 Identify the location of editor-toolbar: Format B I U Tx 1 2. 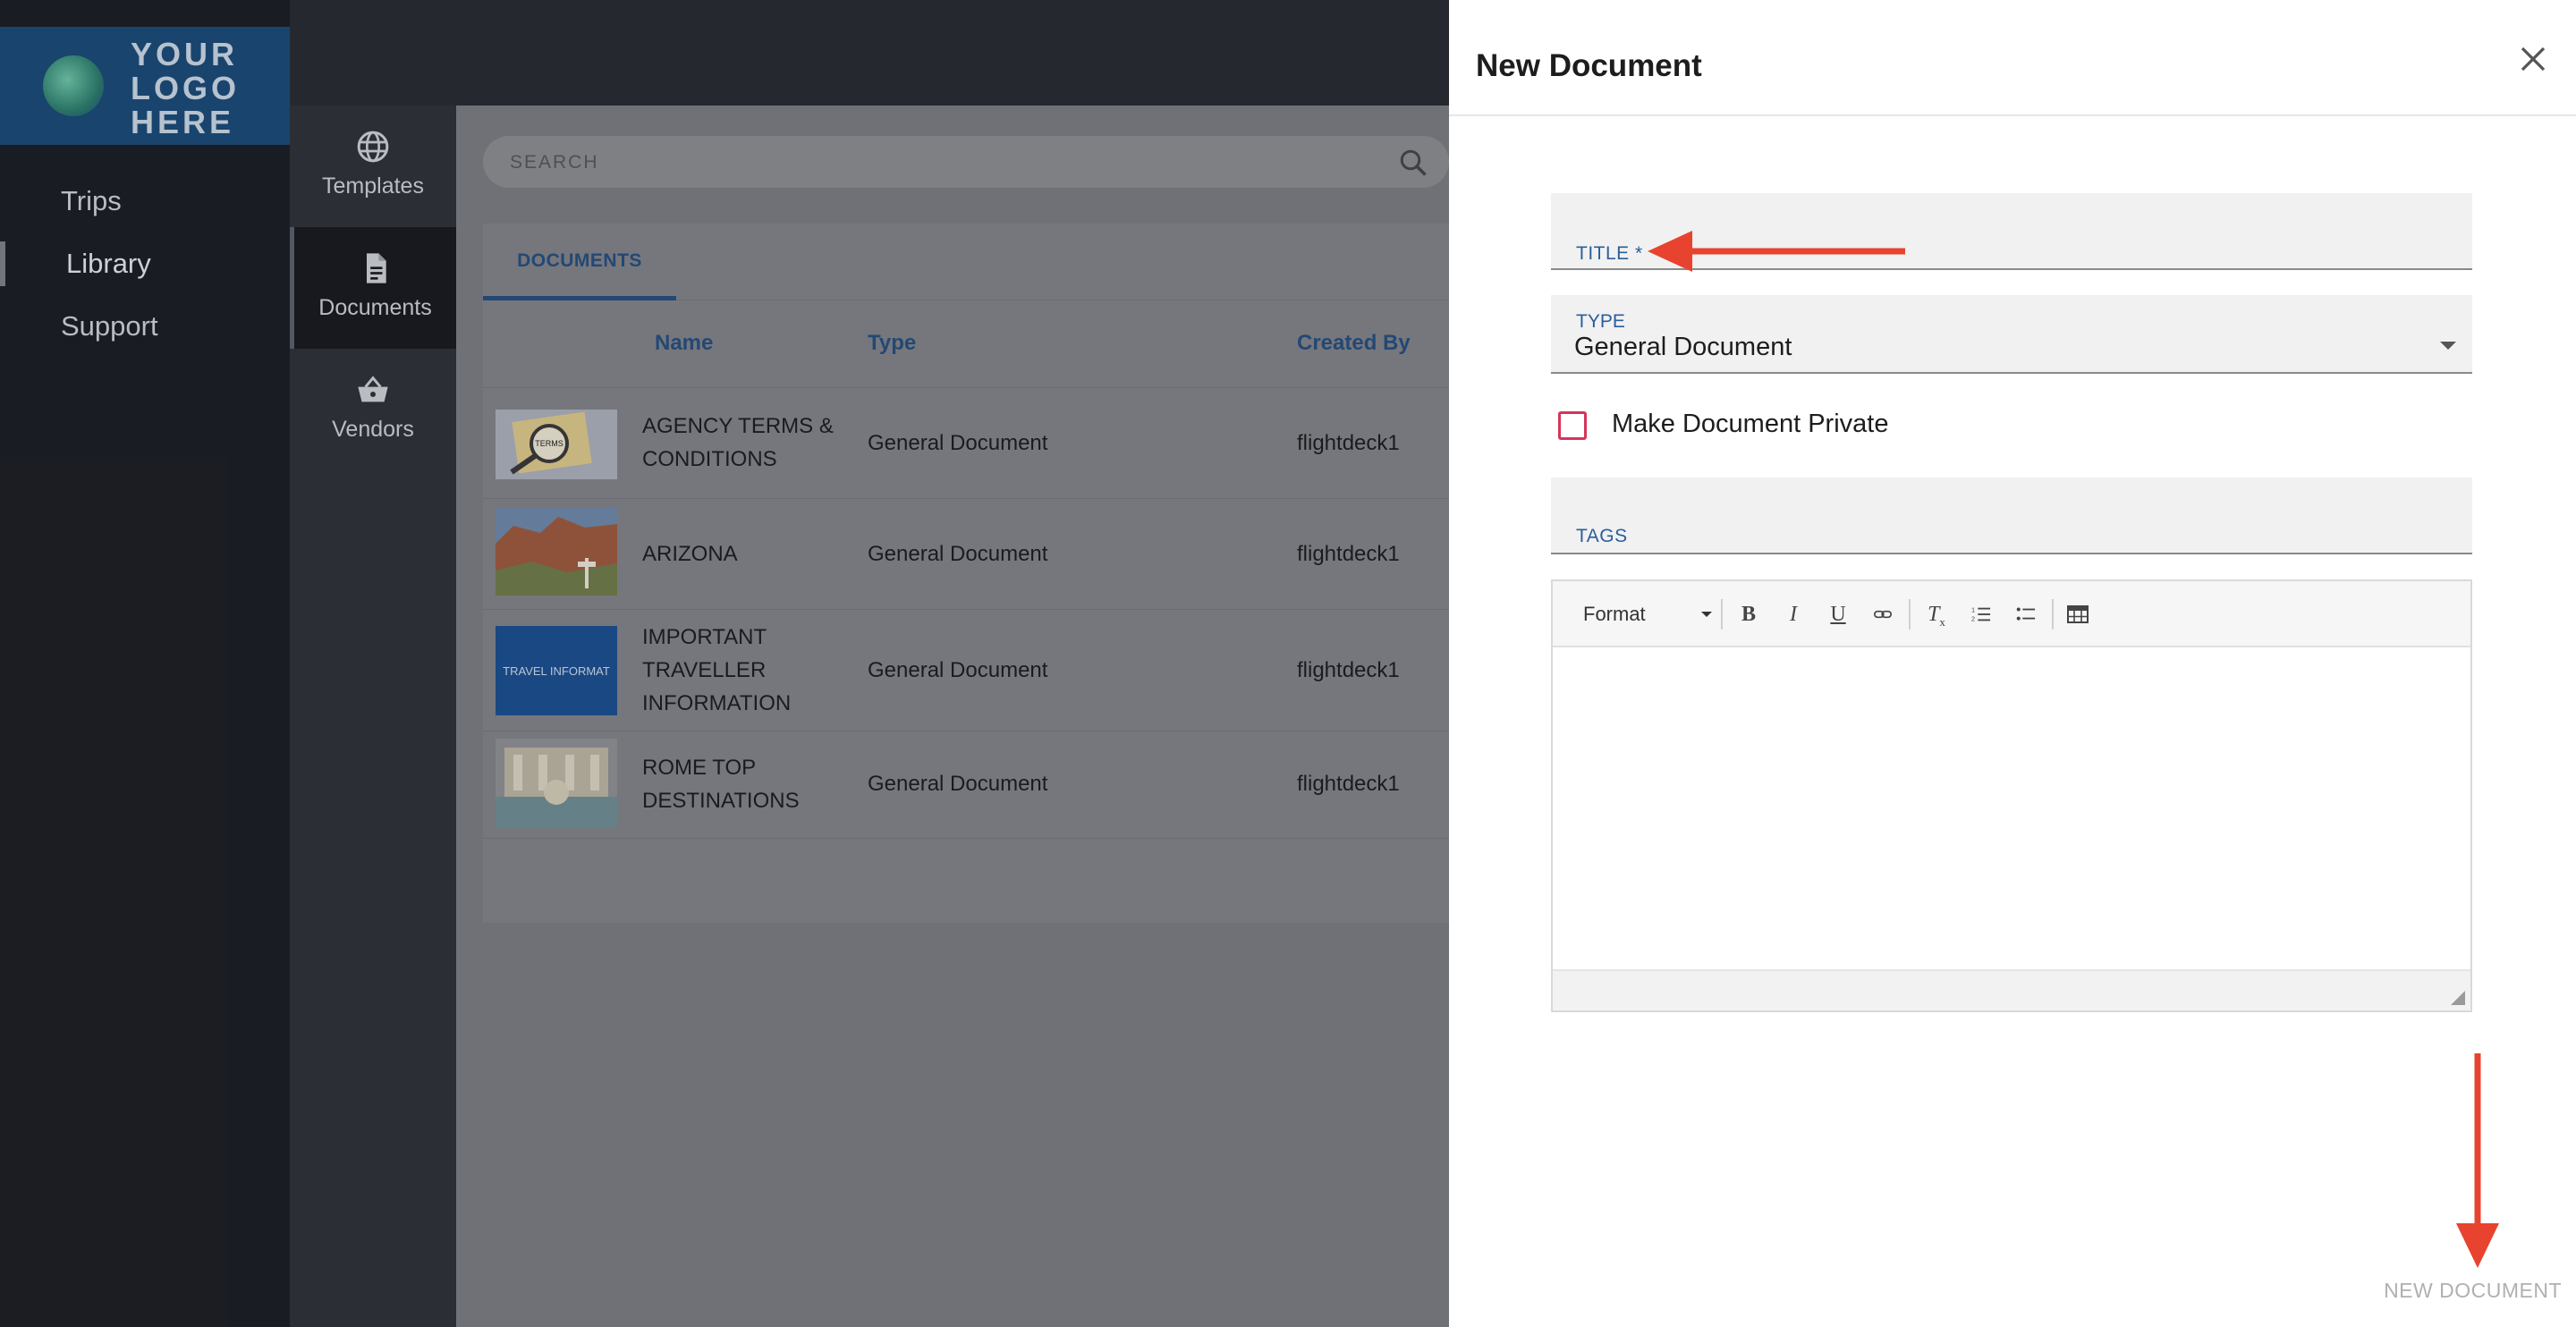
(2011, 614).